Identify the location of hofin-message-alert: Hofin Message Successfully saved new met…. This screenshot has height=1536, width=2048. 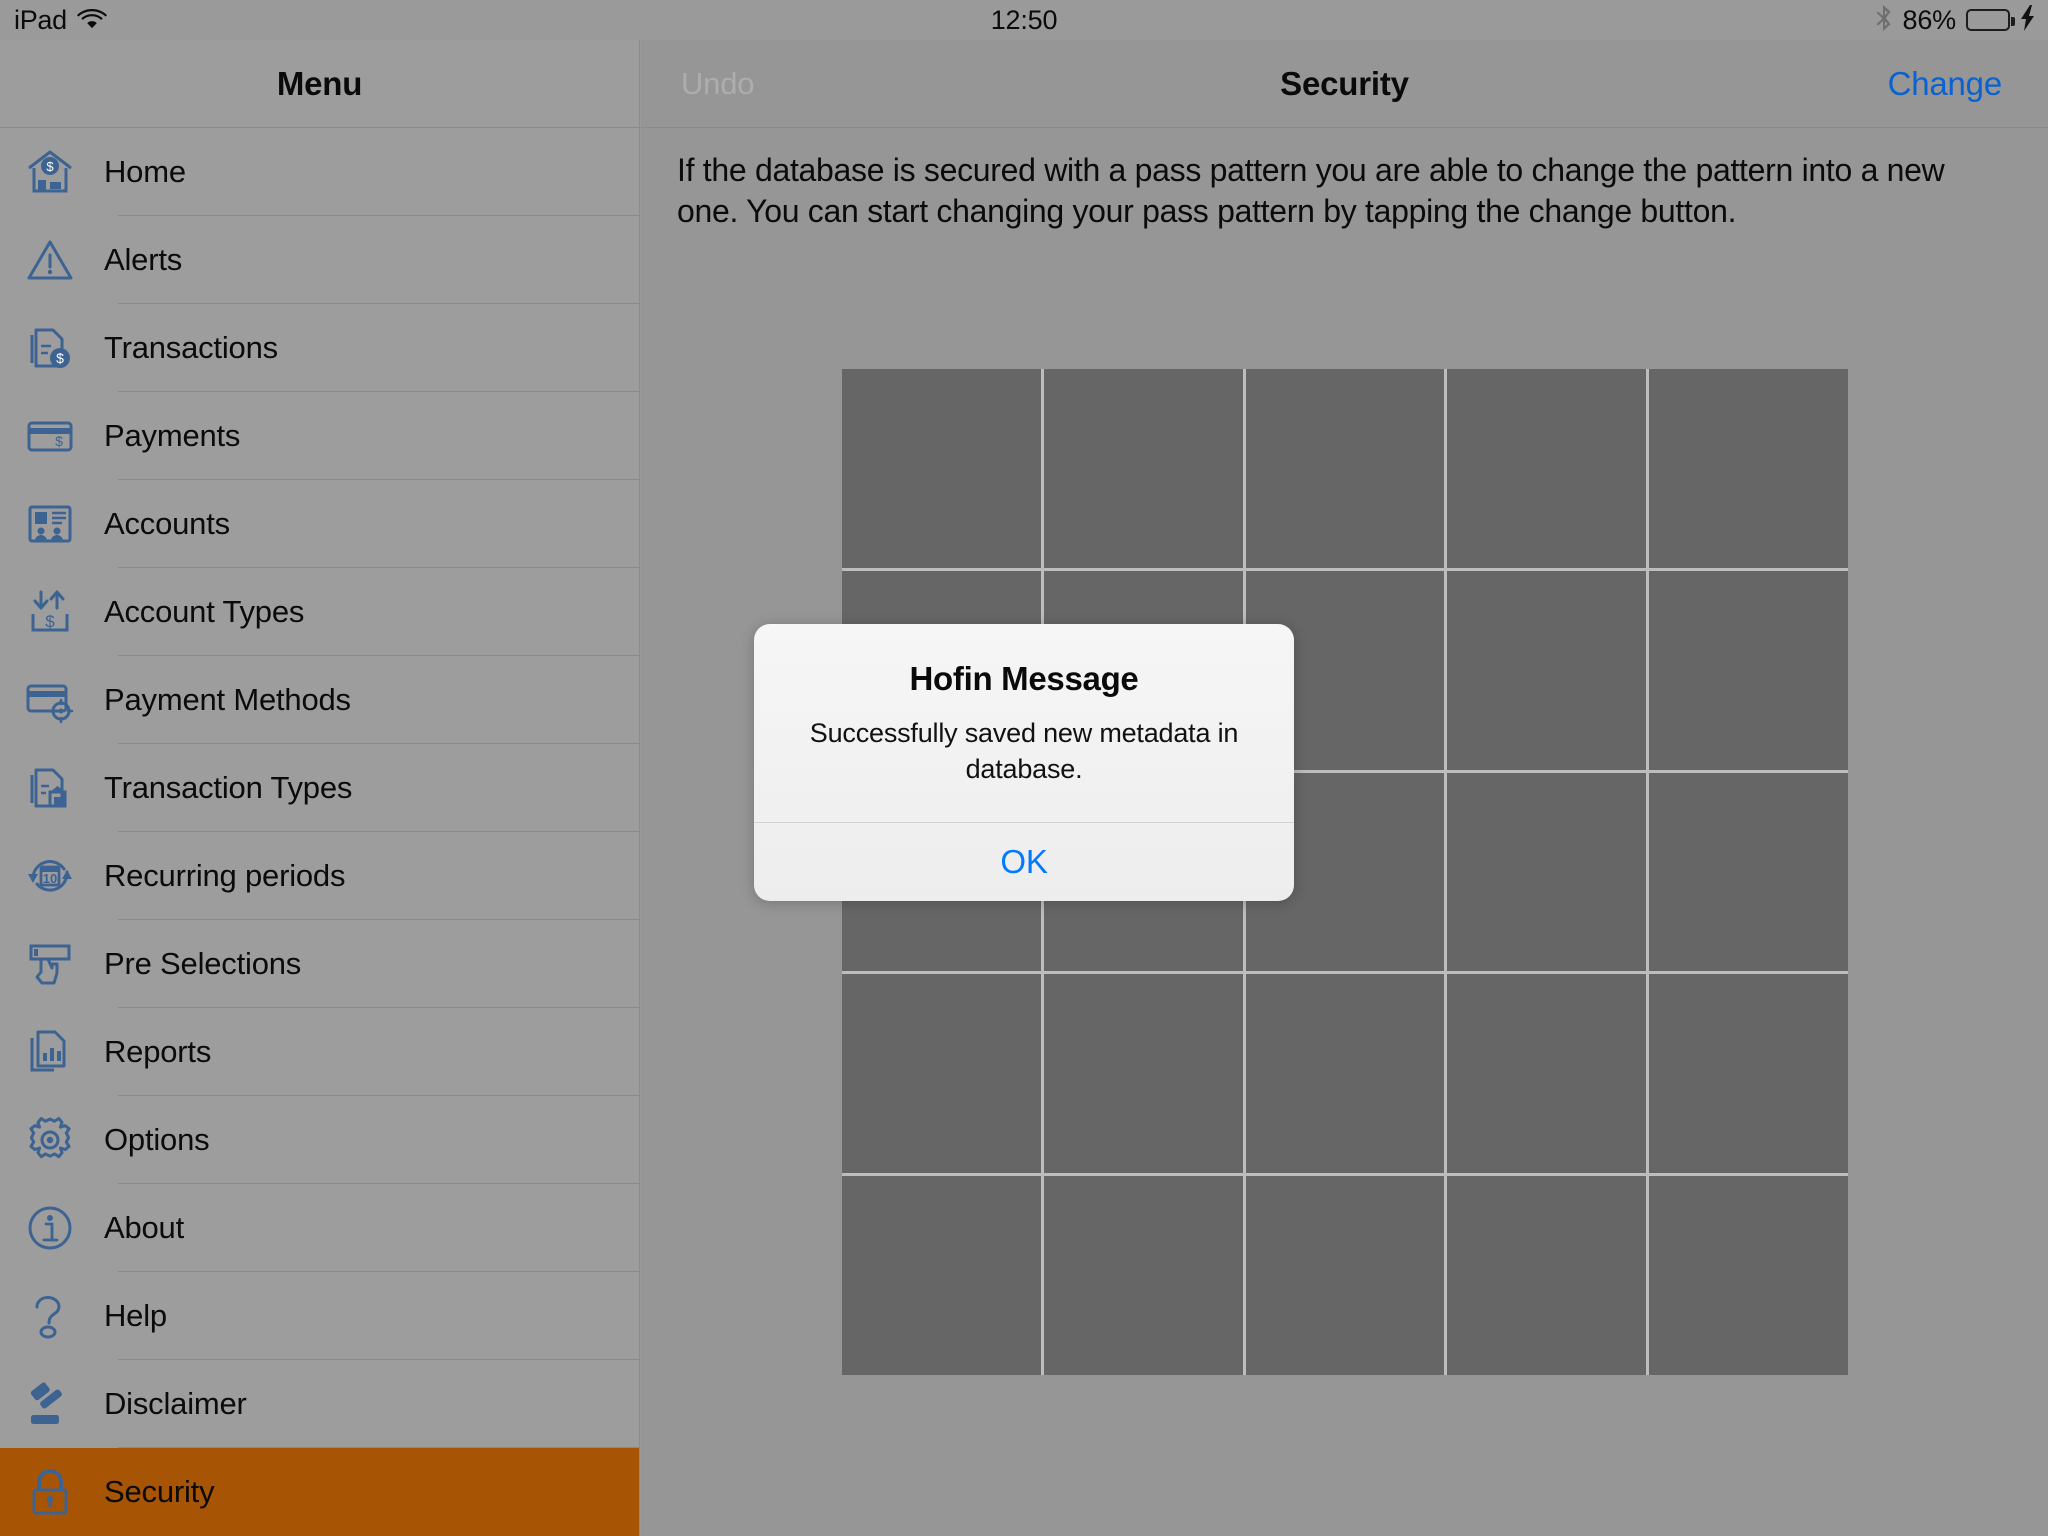
(1024, 762).